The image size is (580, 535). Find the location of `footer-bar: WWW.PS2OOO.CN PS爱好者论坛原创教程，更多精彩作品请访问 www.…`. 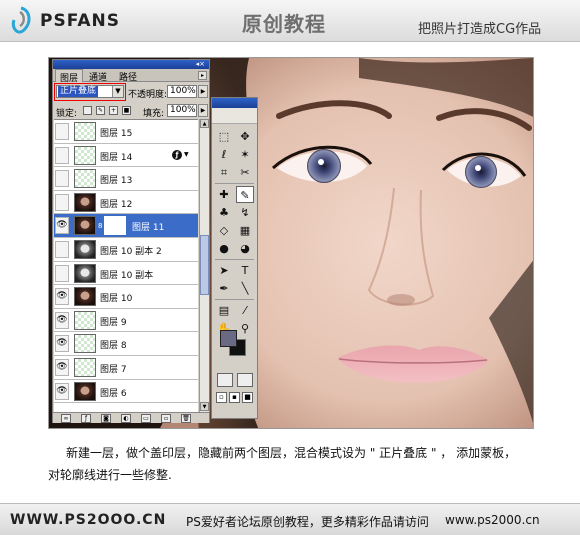

footer-bar: WWW.PS2OOO.CN PS爱好者论坛原创教程，更多精彩作品请访问 www.… is located at coordinates (290, 519).